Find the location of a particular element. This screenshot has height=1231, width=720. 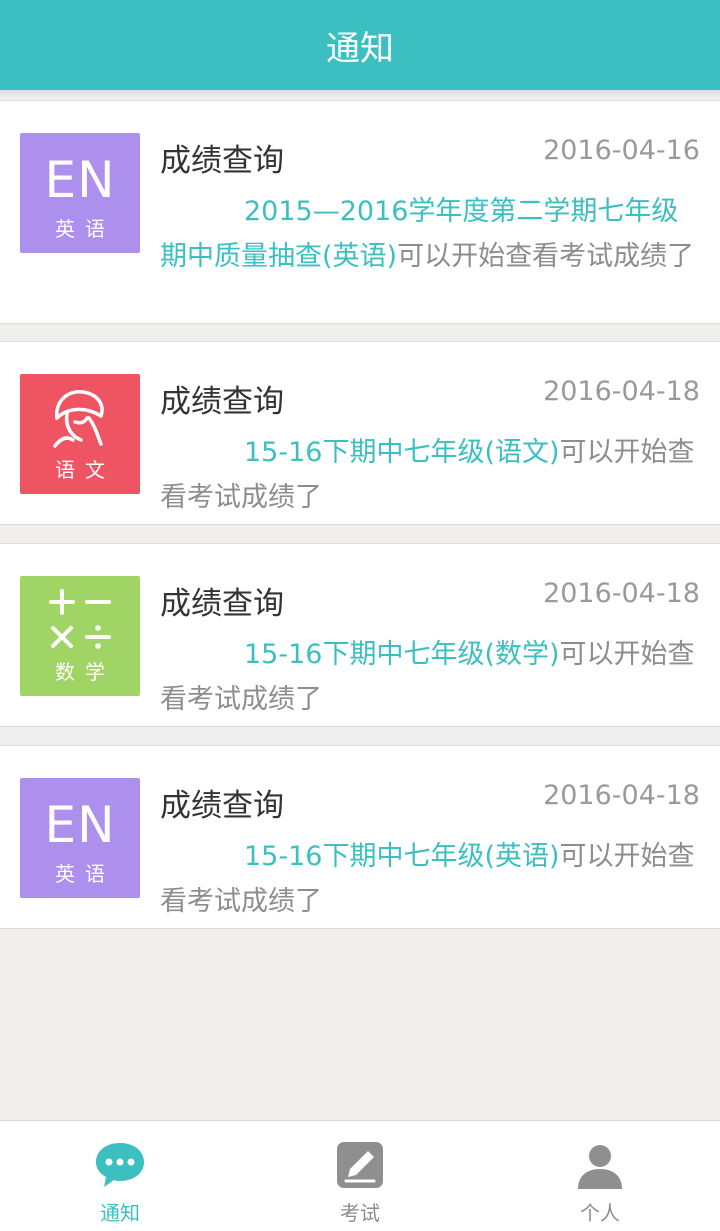

badge-subject-label: 数学 is located at coordinates (85, 672).